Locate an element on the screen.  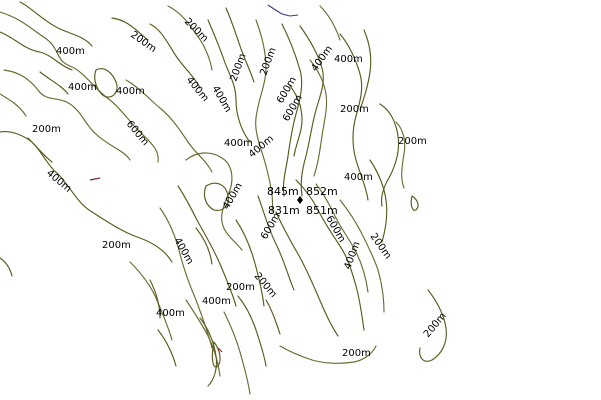
peak-elevation-label: 852m is located at coordinates (322, 191).